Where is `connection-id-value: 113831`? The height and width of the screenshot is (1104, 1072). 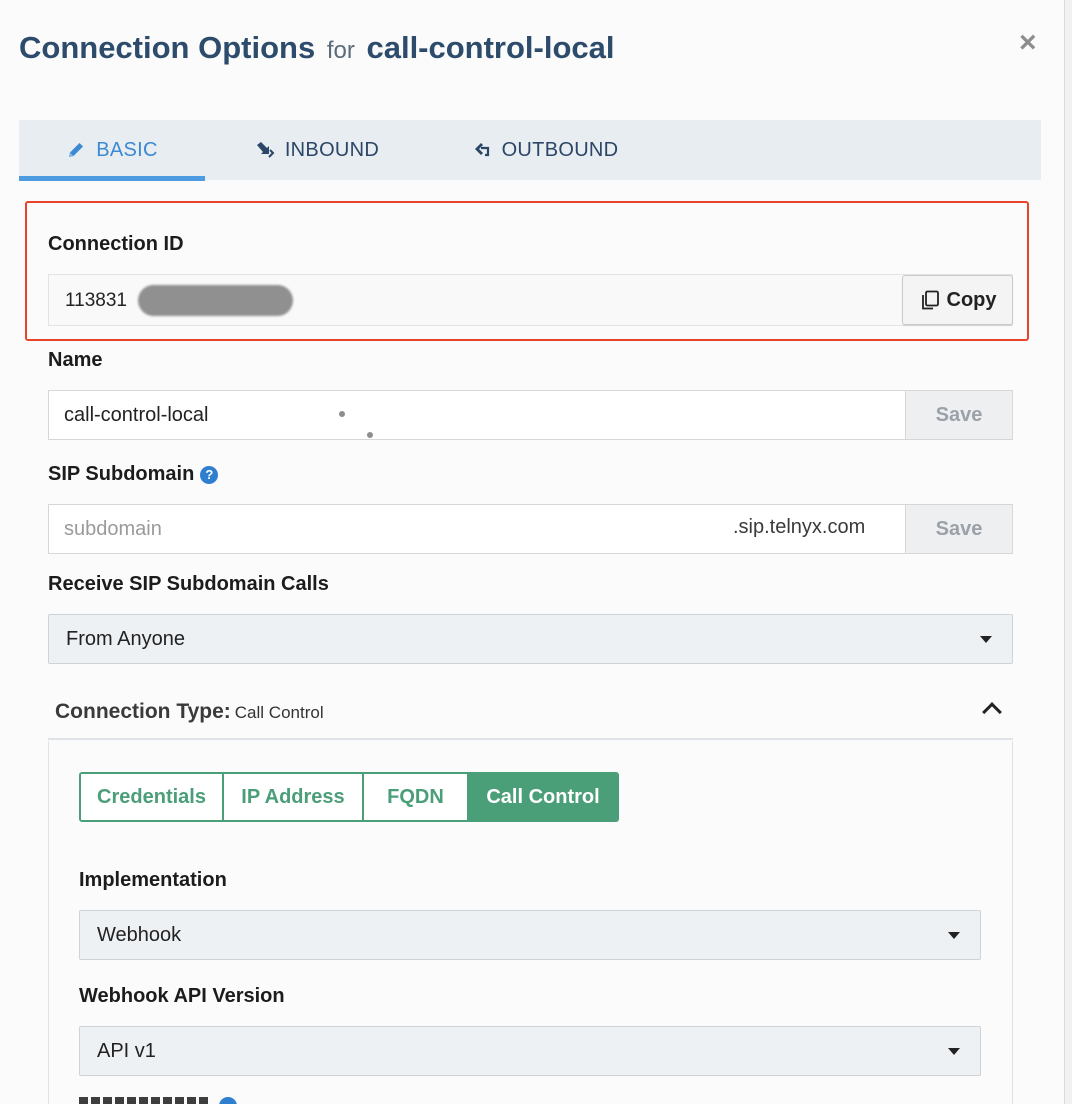 connection-id-value: 113831 is located at coordinates (96, 300).